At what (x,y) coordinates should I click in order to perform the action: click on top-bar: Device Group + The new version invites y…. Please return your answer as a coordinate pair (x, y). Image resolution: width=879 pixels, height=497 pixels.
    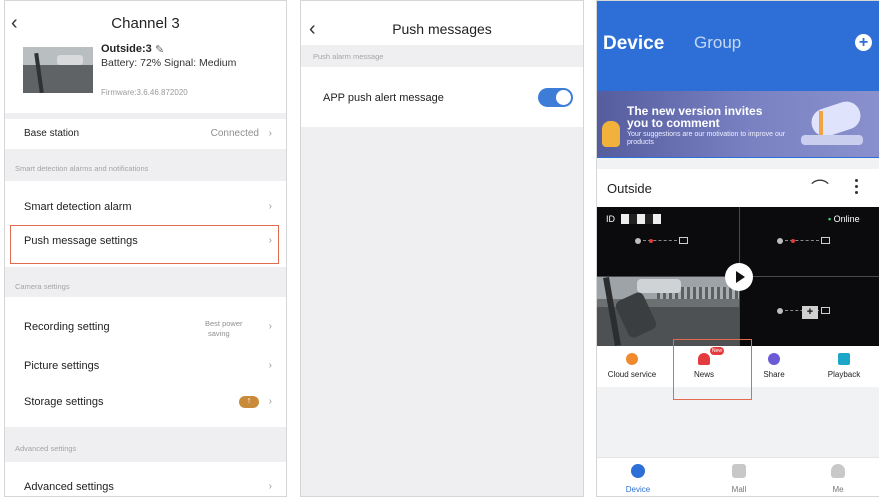
    Looking at the image, I should click on (738, 79).